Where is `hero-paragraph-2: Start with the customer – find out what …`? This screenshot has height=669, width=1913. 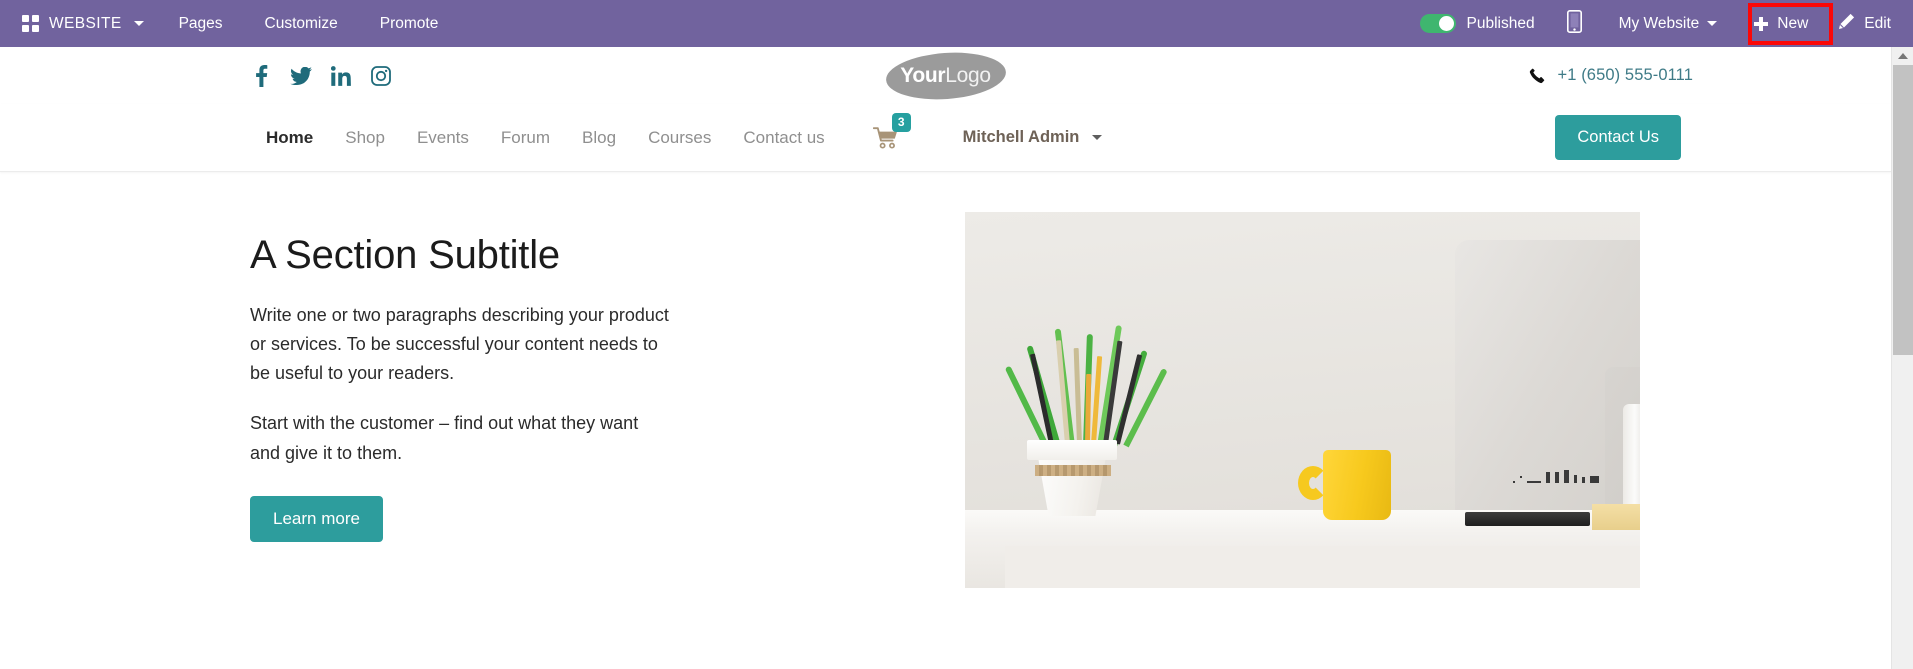 hero-paragraph-2: Start with the customer – find out what … is located at coordinates (444, 438).